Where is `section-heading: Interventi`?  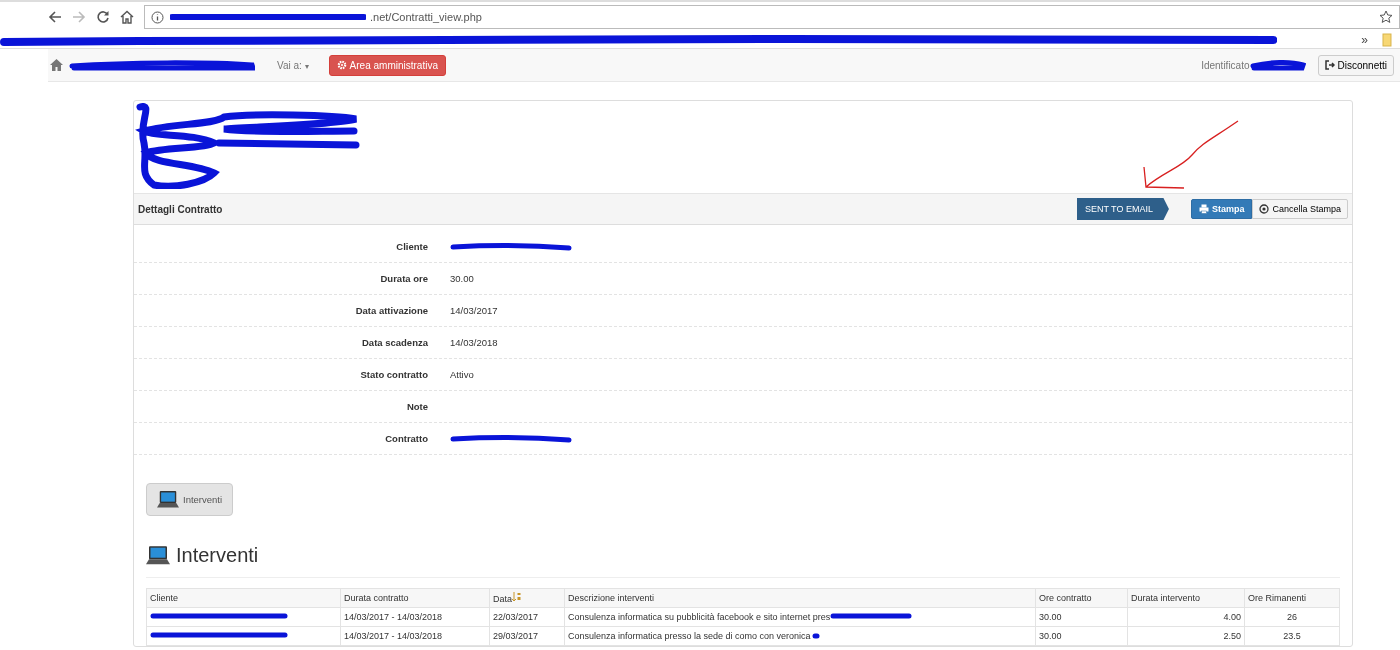 section-heading: Interventi is located at coordinates (217, 555).